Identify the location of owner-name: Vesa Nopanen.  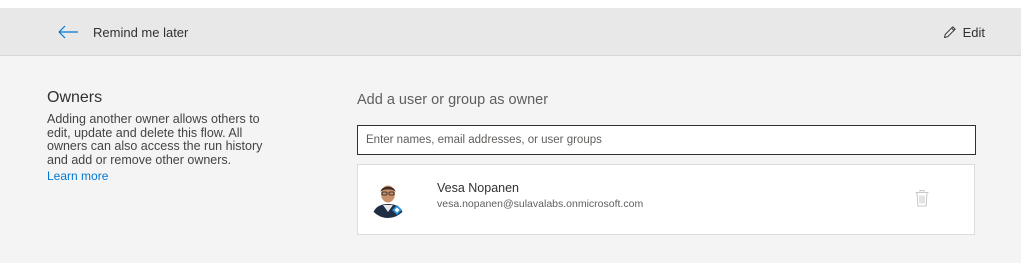
(478, 188).